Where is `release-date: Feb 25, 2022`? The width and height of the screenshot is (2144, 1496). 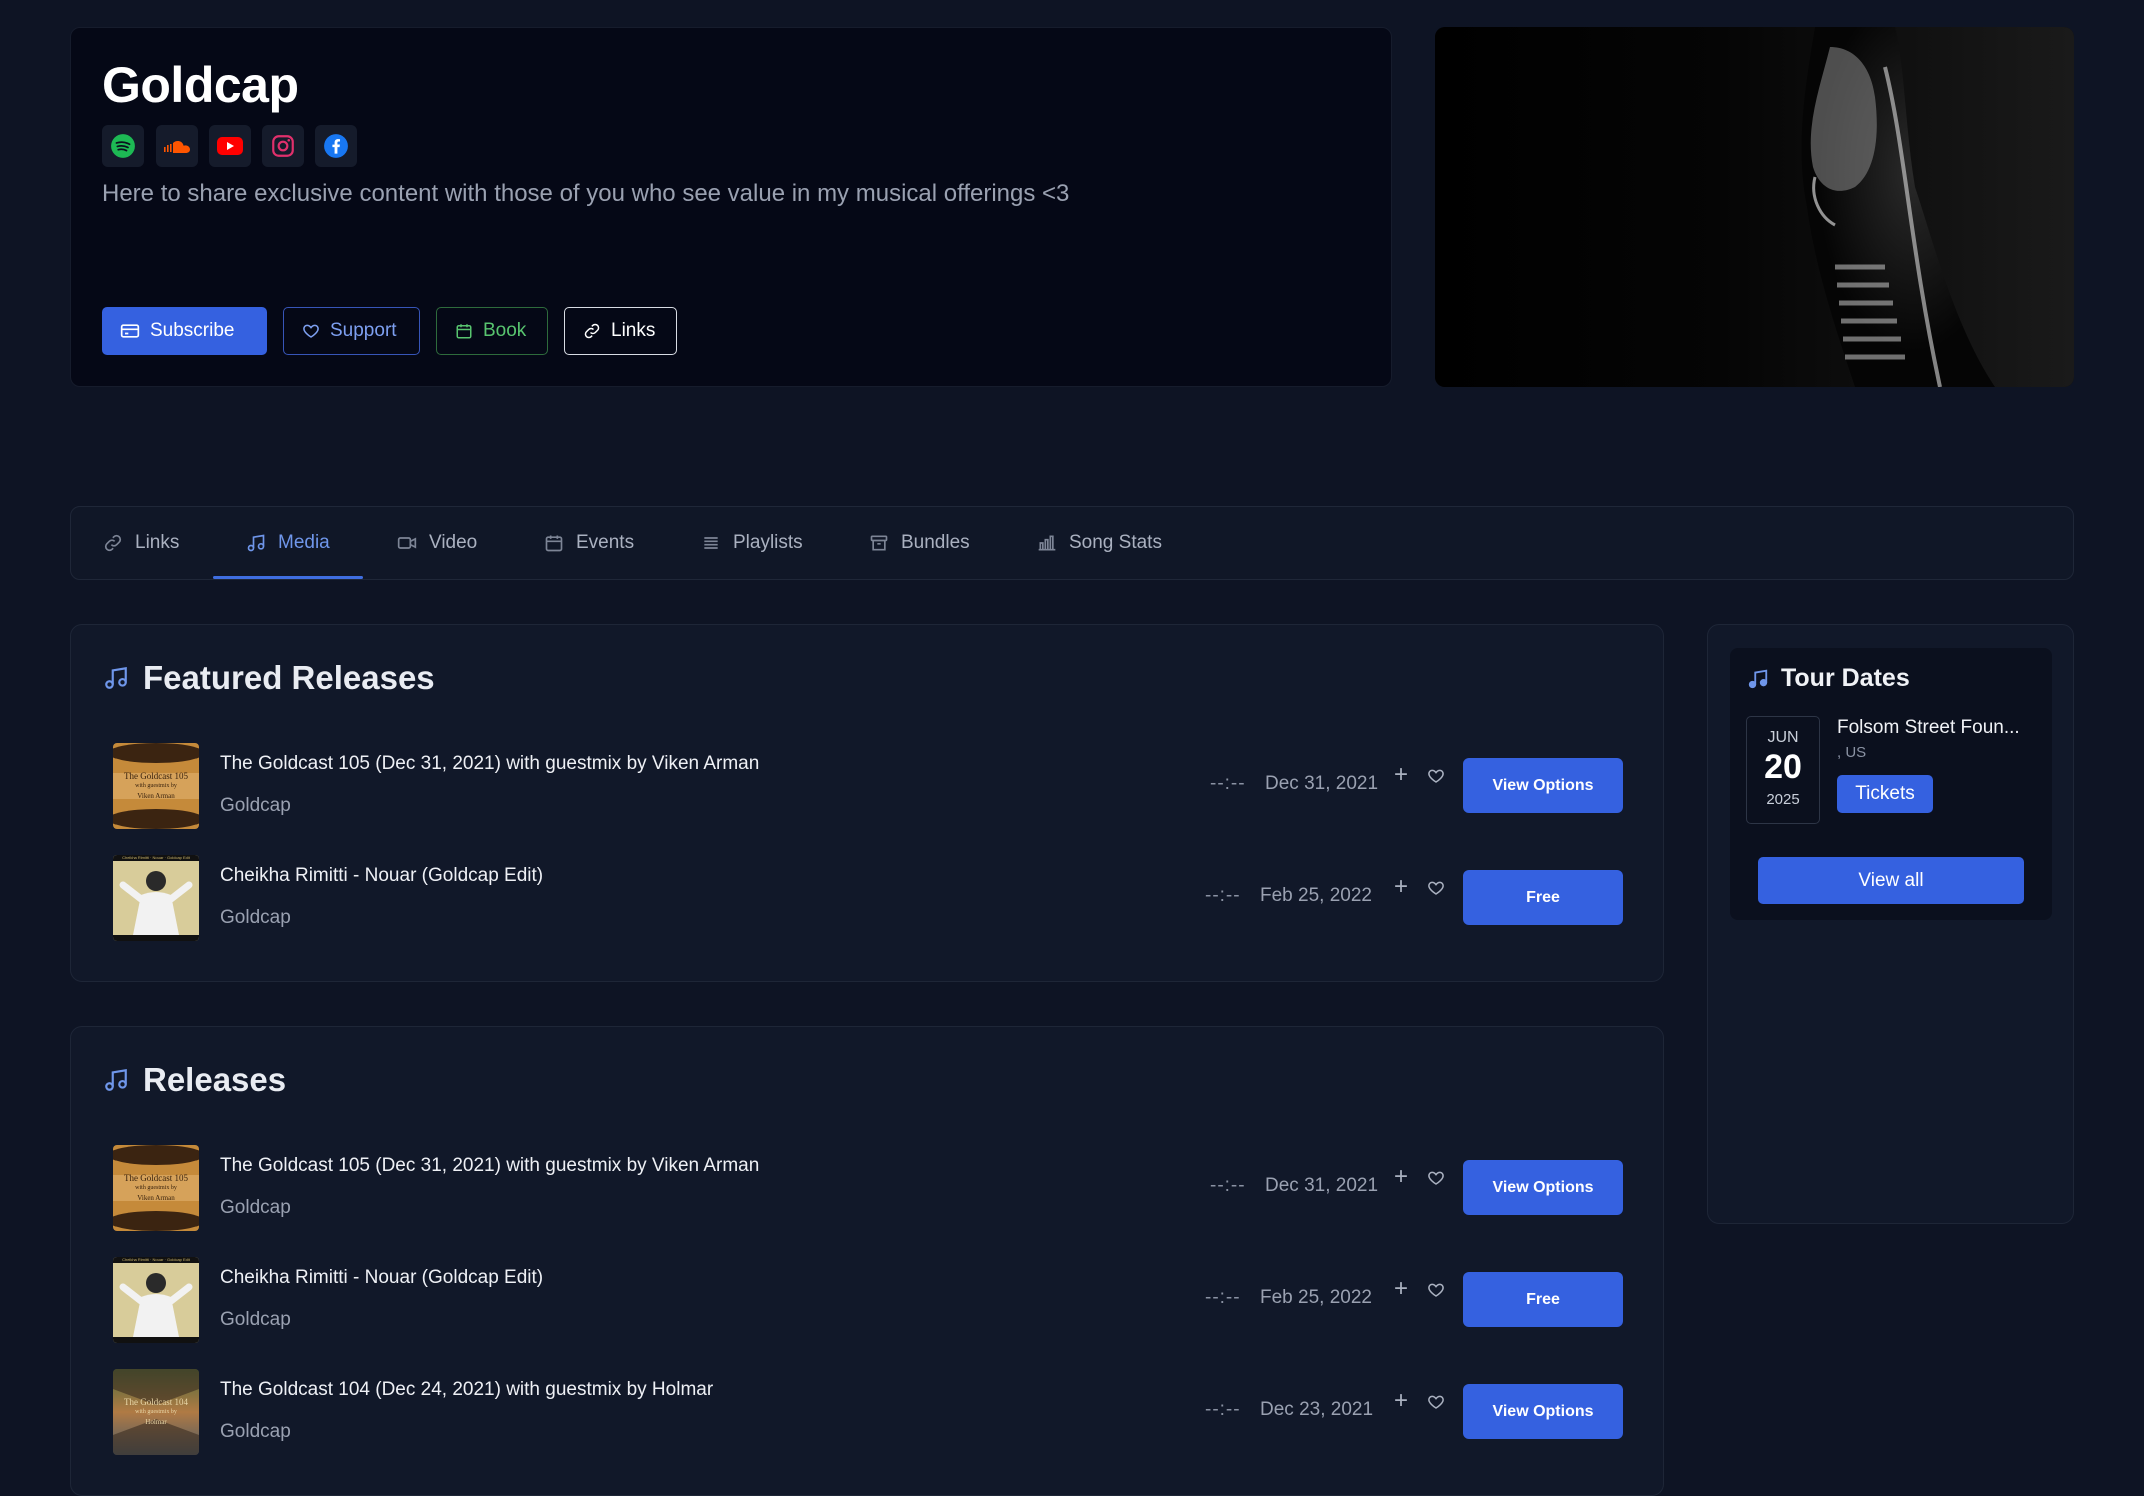 release-date: Feb 25, 2022 is located at coordinates (1316, 895).